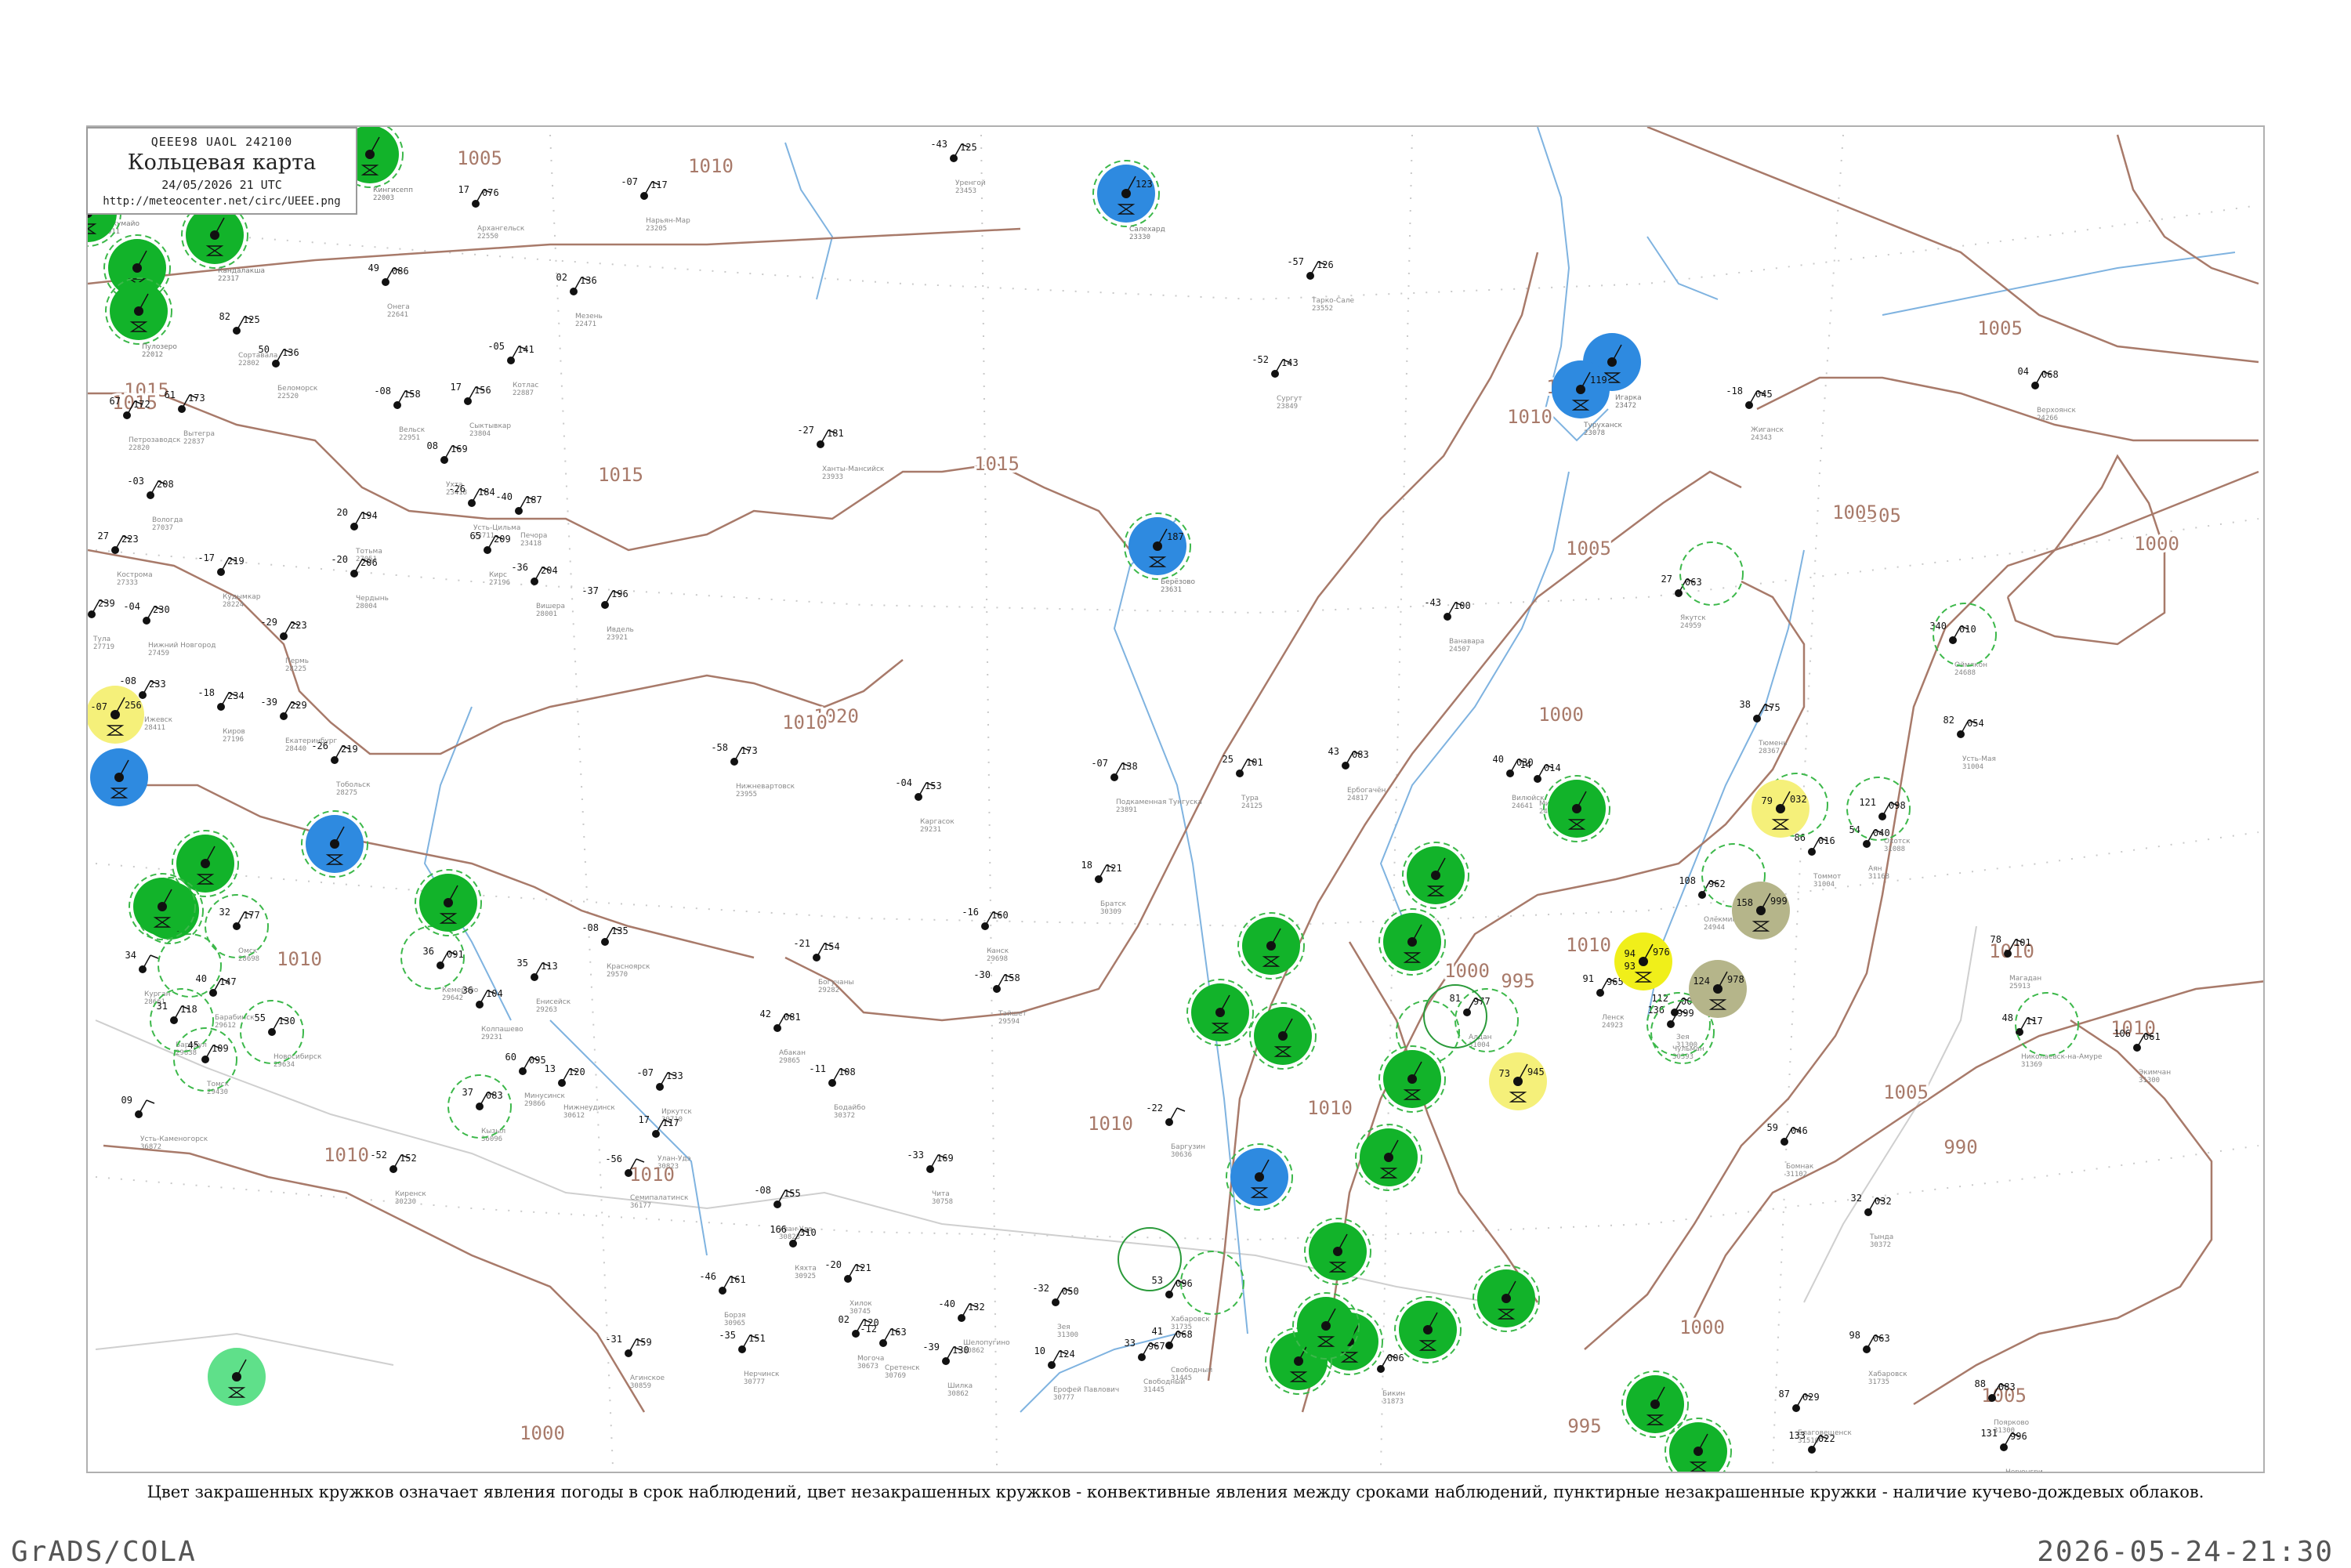 This screenshot has width=2351, height=1568. What do you see at coordinates (655, 205) in the screenshot?
I see `station-plot: -07 117 Нарьян-Мар23205` at bounding box center [655, 205].